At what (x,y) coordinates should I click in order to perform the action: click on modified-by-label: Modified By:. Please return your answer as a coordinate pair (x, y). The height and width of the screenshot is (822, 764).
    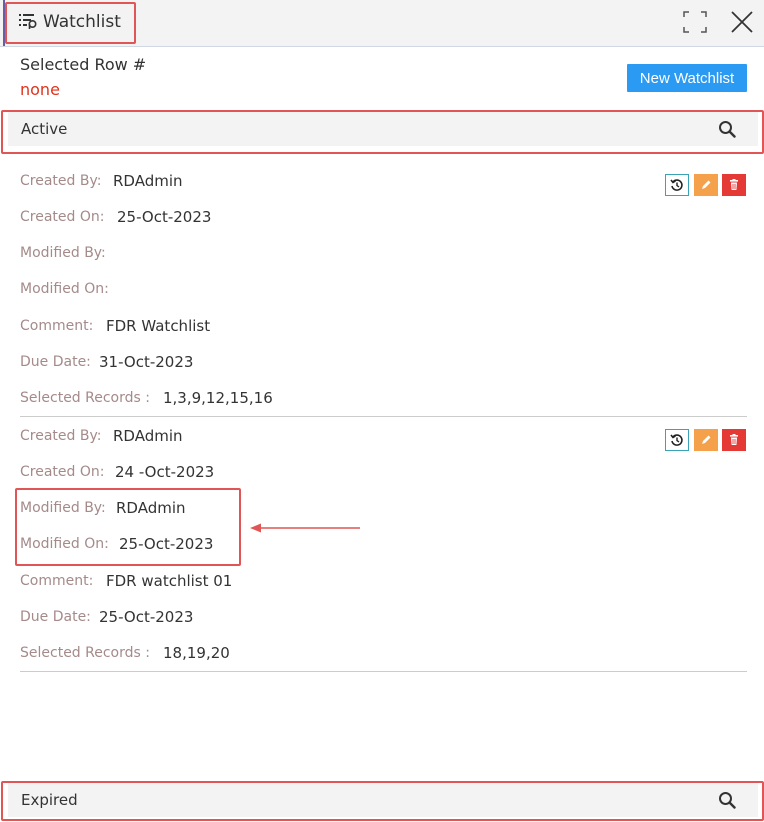
    Looking at the image, I should click on (63, 253).